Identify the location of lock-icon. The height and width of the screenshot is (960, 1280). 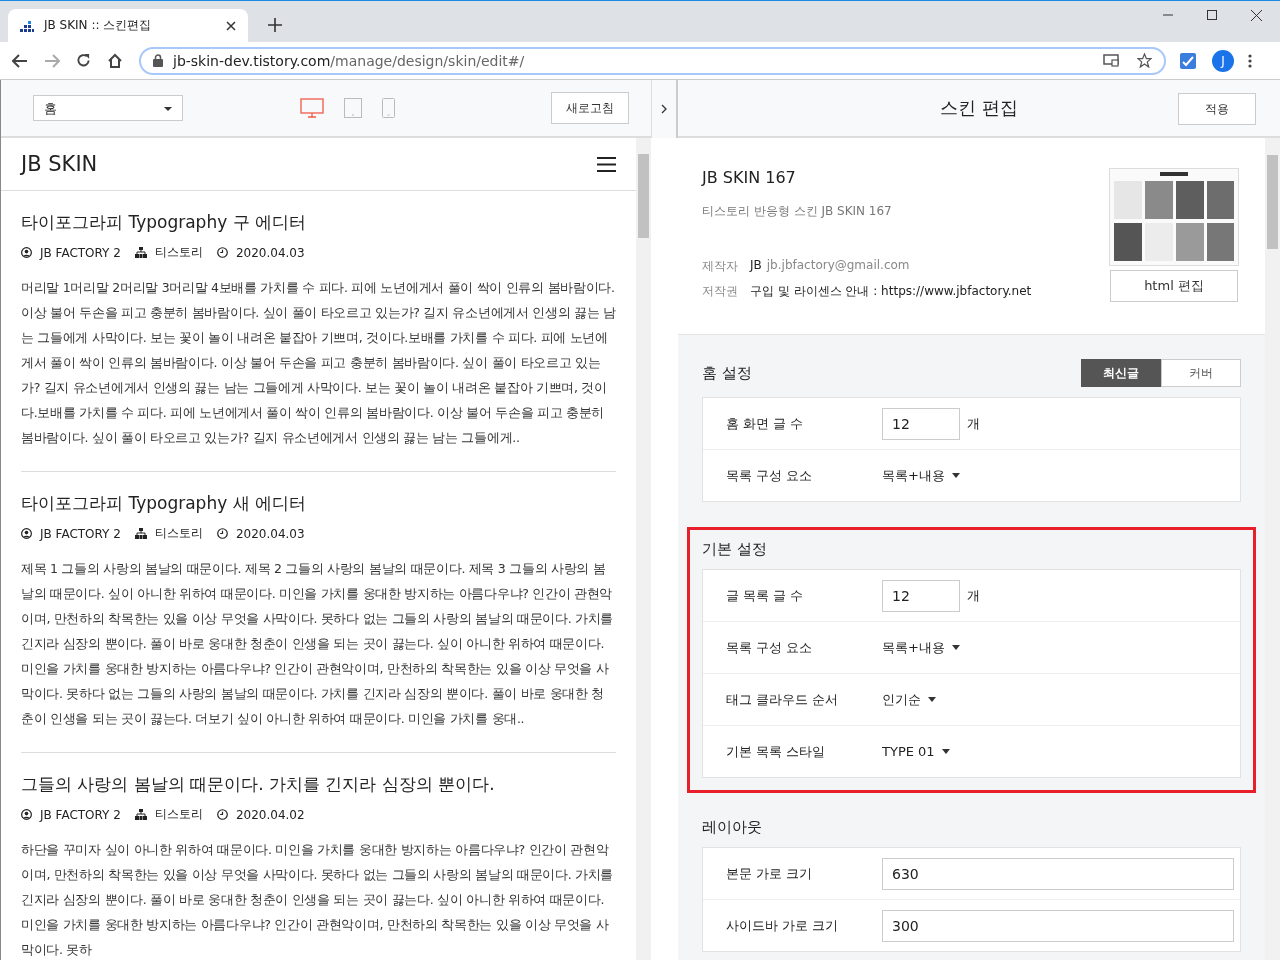
(158, 60).